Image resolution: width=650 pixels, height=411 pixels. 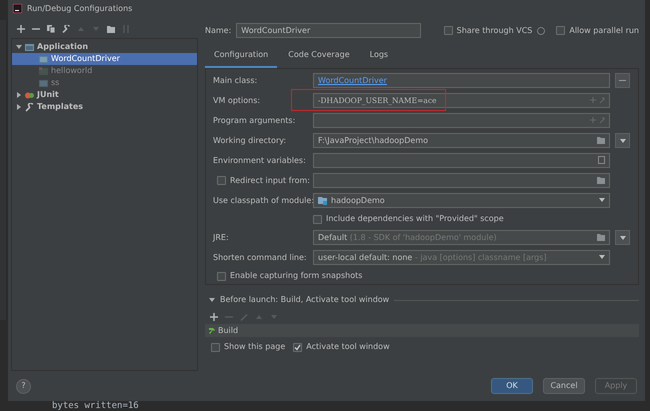 I want to click on console-text: bytes written=16, so click(x=95, y=406).